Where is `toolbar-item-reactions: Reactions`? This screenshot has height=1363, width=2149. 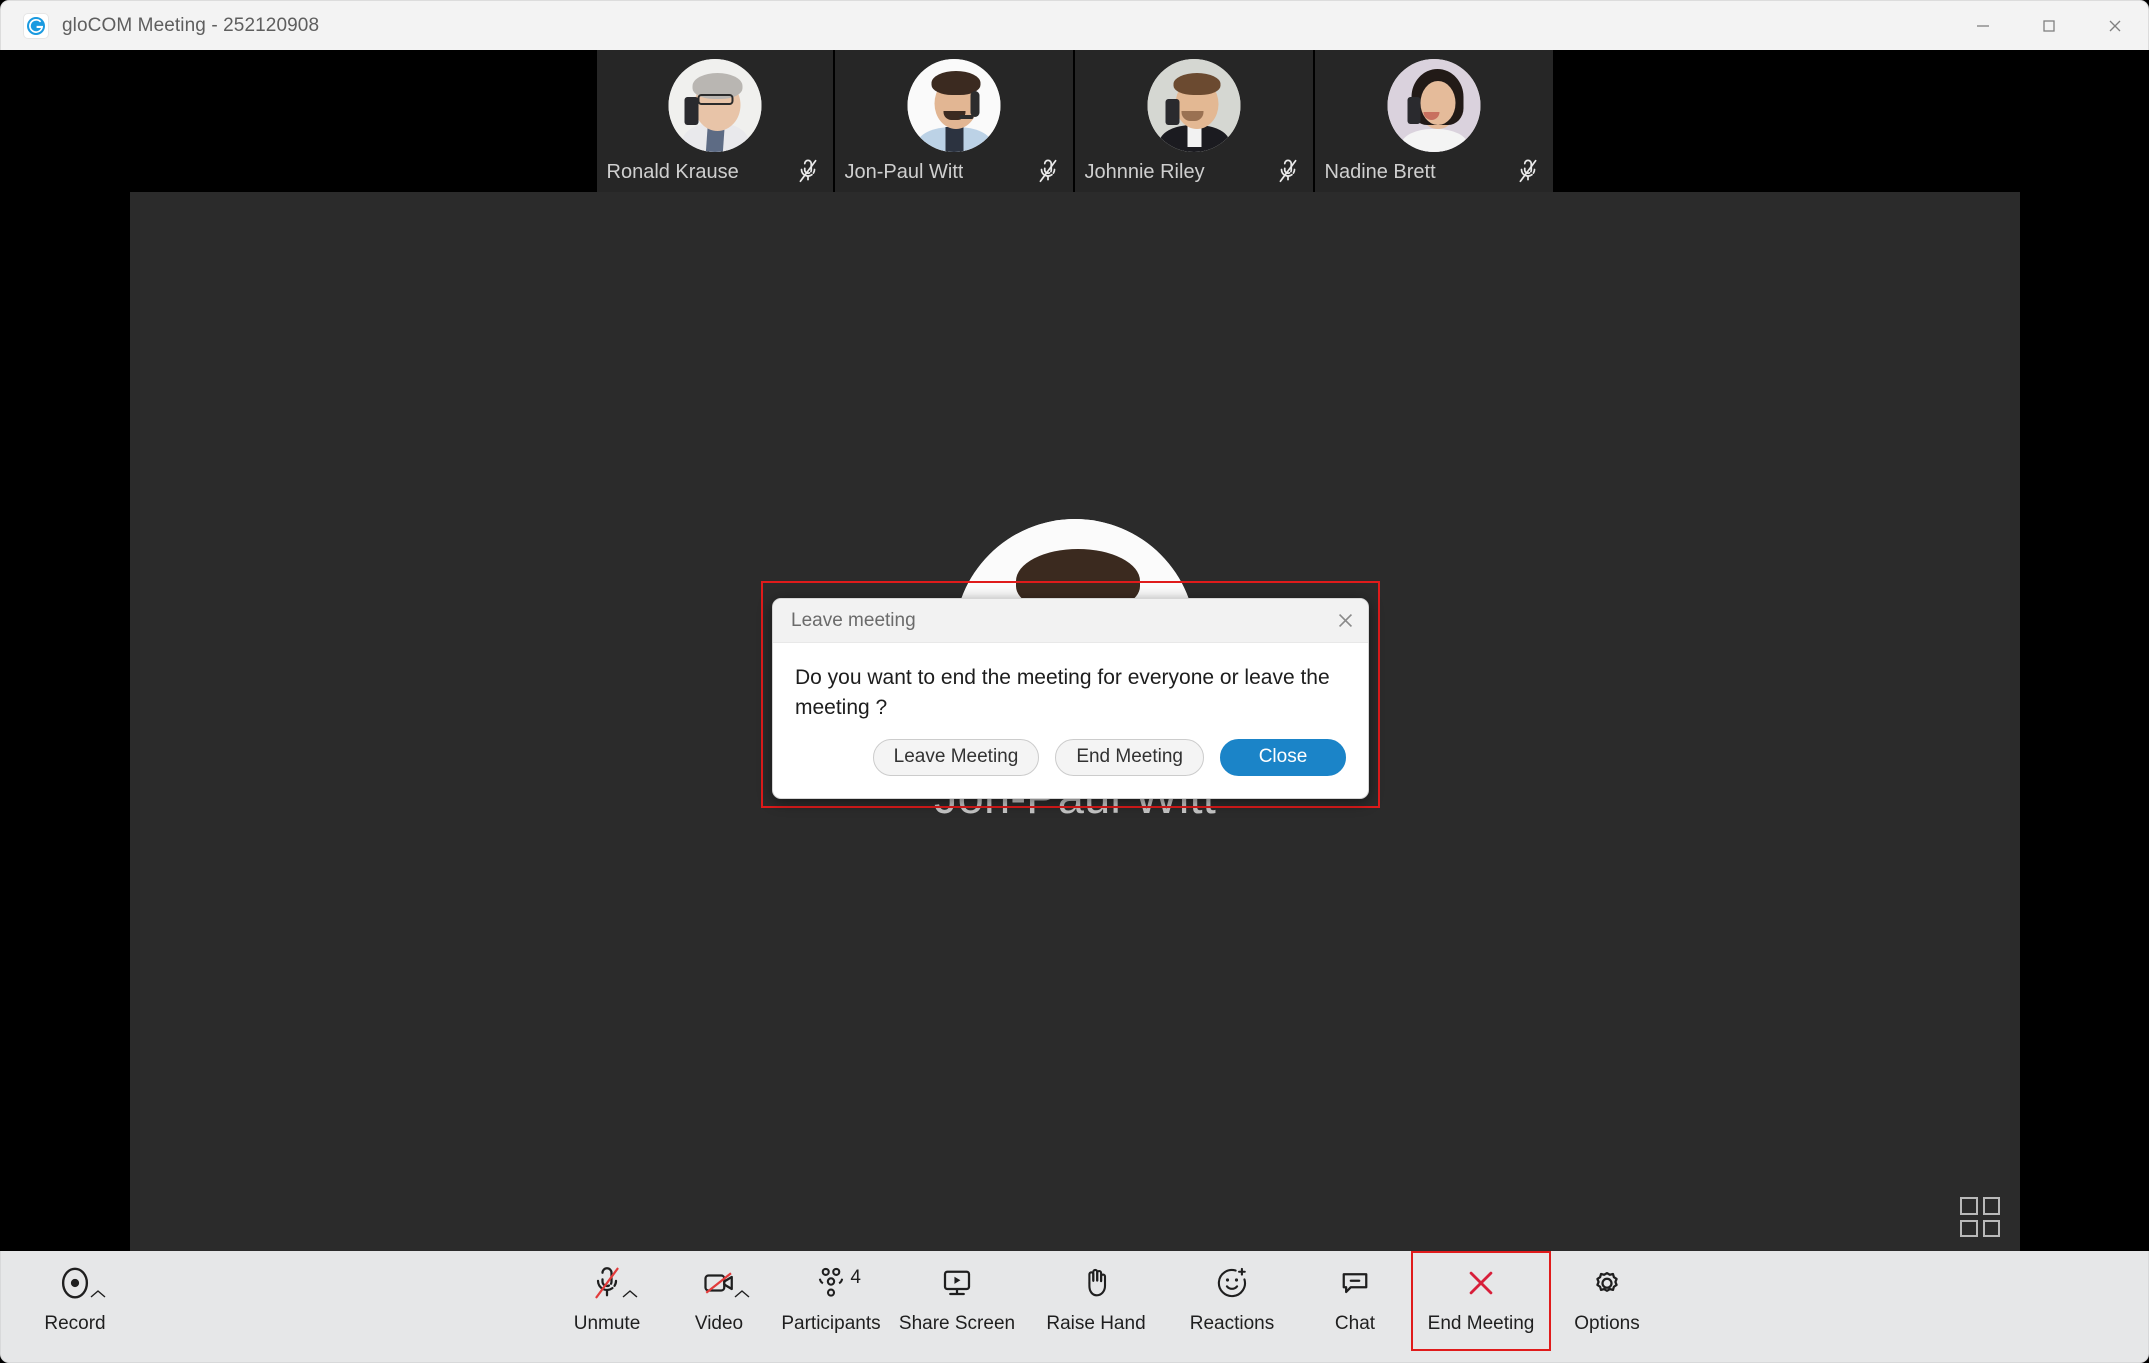 toolbar-item-reactions: Reactions is located at coordinates (1232, 1301).